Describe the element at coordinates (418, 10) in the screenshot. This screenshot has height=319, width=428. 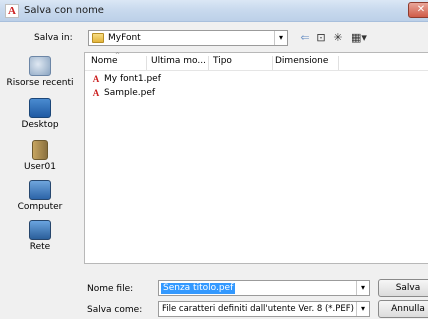
I see `close-button: ✕` at that location.